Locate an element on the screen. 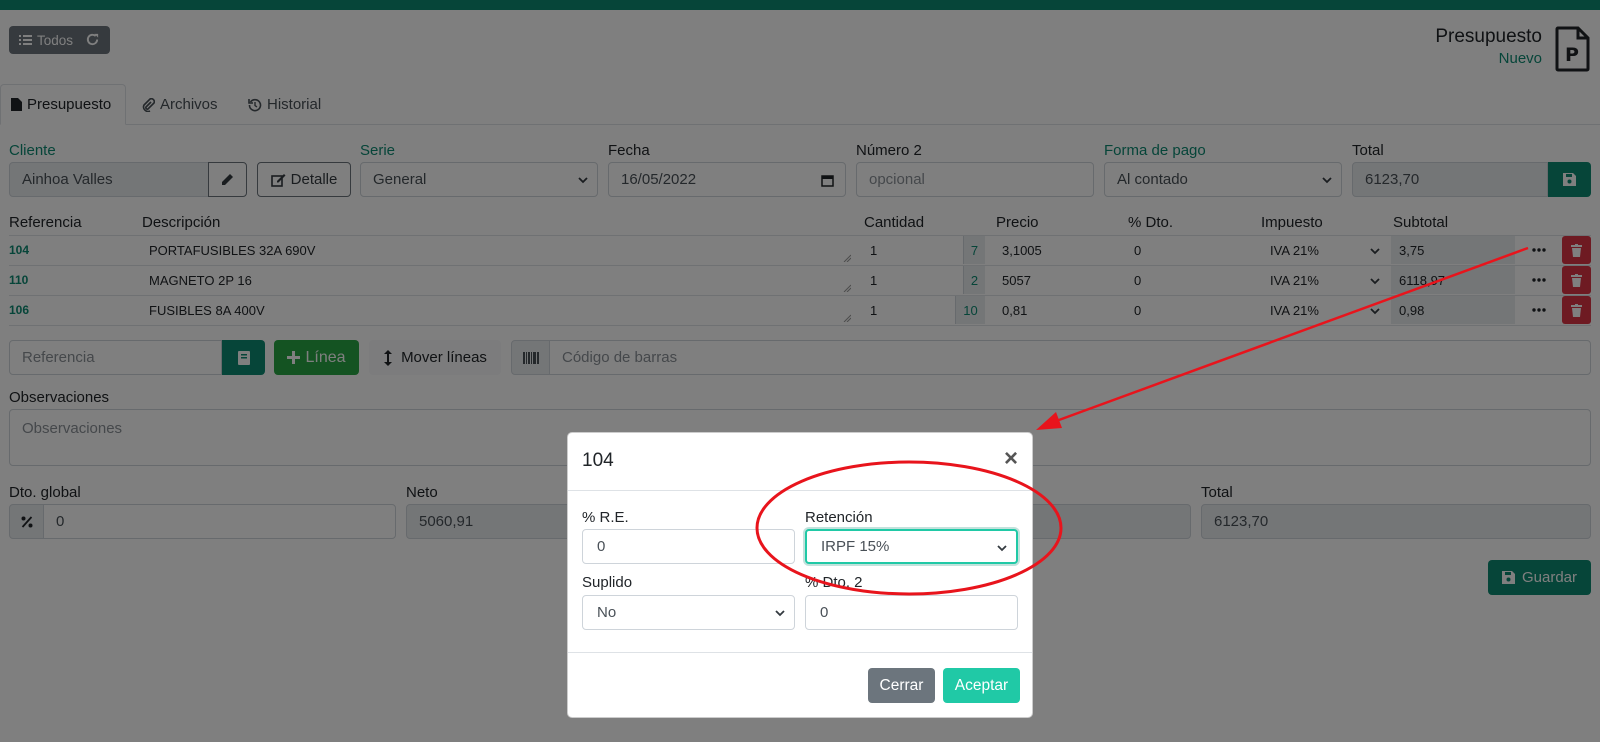 The image size is (1600, 742). modal-header: 104 × is located at coordinates (800, 462).